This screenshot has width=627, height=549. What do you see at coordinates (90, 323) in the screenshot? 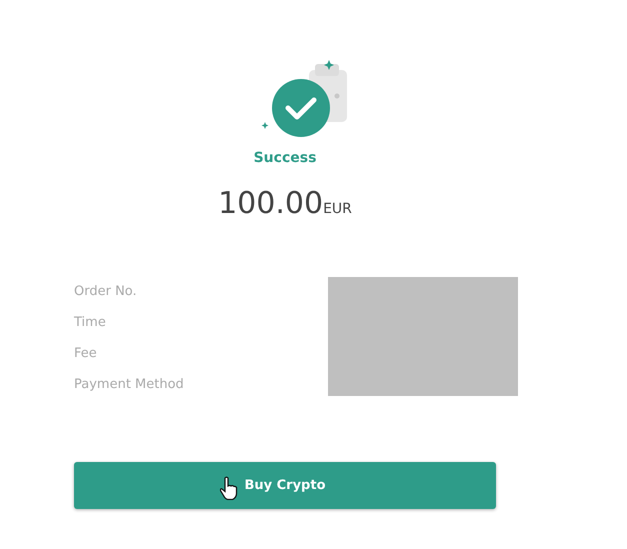
I see `detail-label: Time` at bounding box center [90, 323].